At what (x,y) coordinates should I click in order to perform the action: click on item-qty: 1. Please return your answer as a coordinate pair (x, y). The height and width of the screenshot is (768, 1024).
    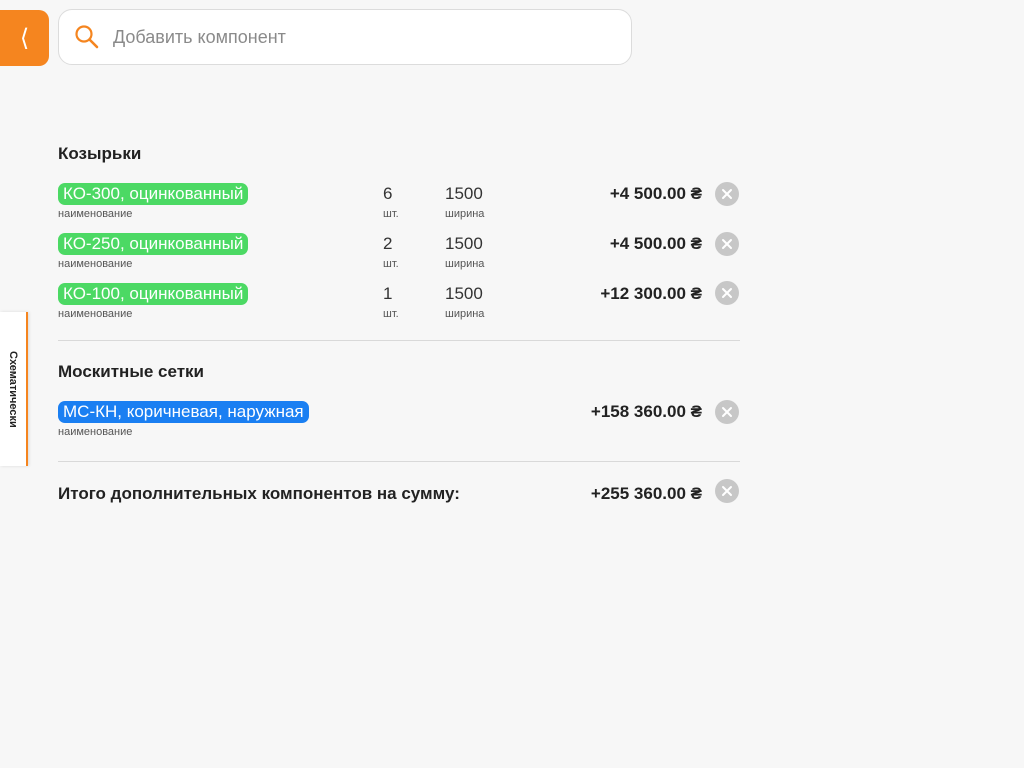
    Looking at the image, I should click on (387, 294).